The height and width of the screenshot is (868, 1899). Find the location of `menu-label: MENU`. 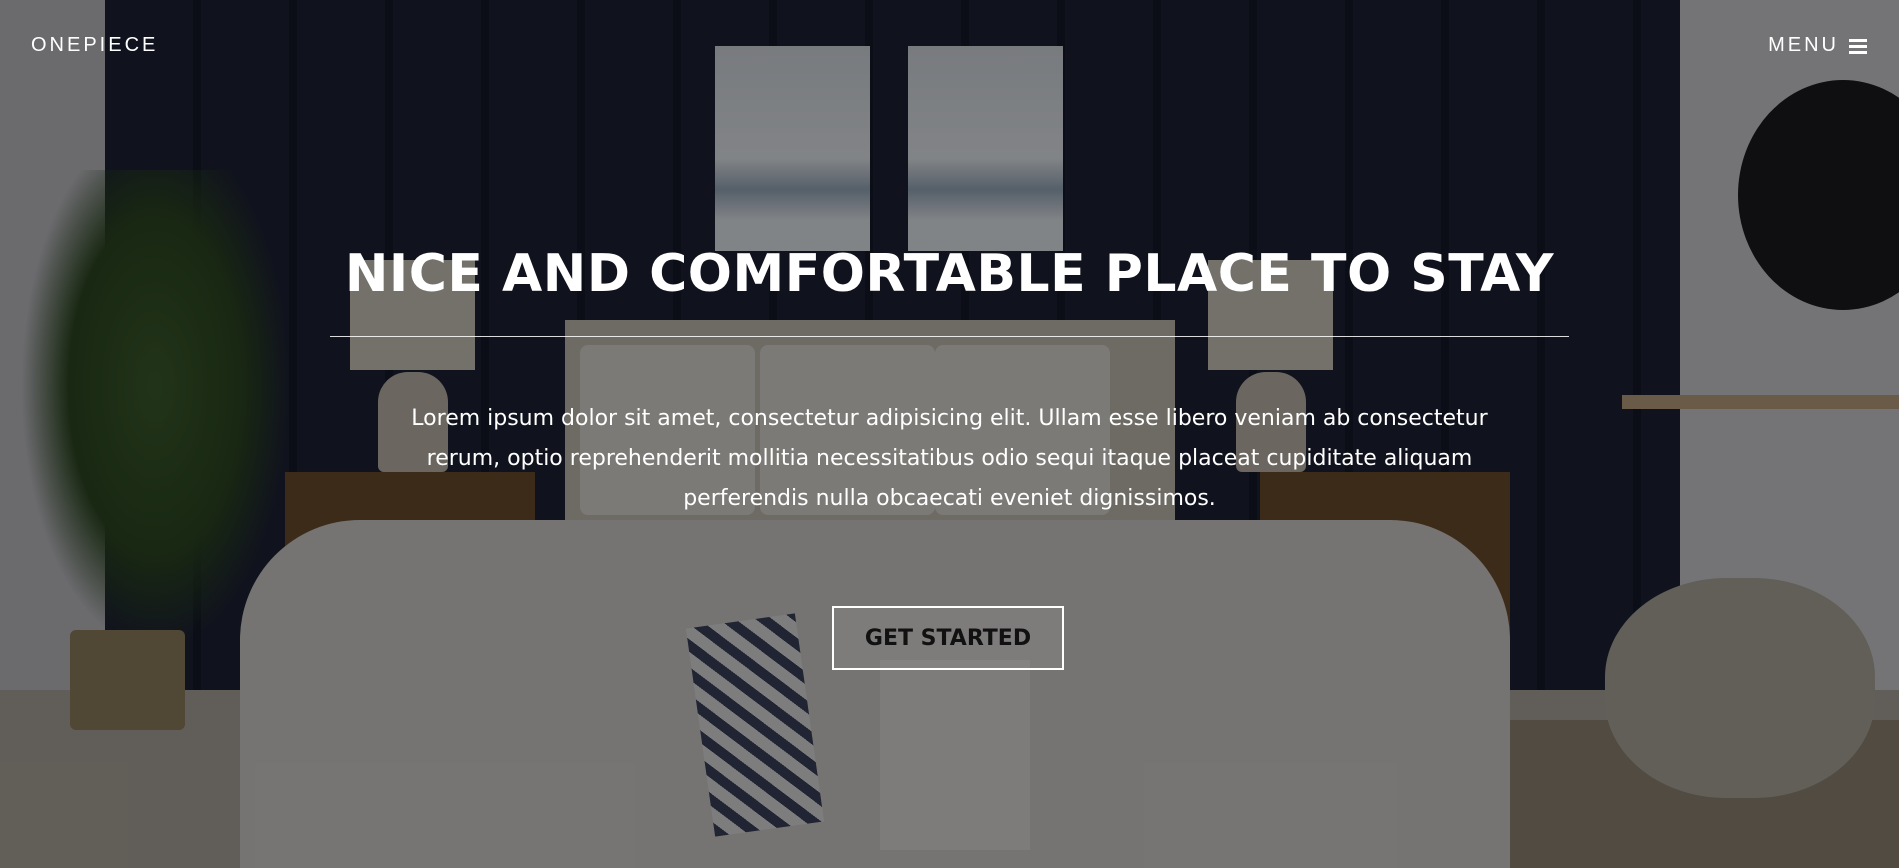

menu-label: MENU is located at coordinates (1803, 45).